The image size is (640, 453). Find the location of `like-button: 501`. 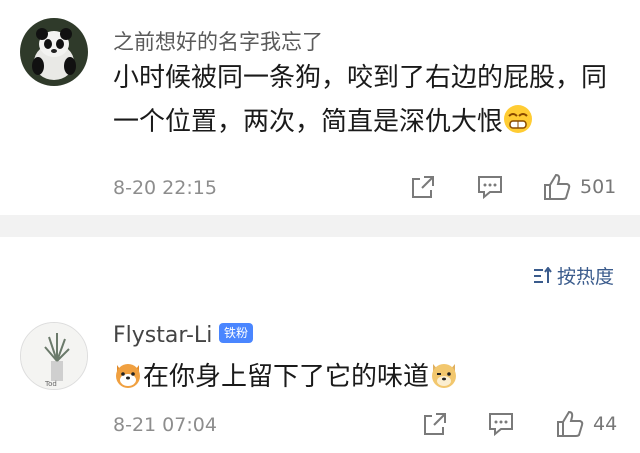

like-button: 501 is located at coordinates (579, 187).